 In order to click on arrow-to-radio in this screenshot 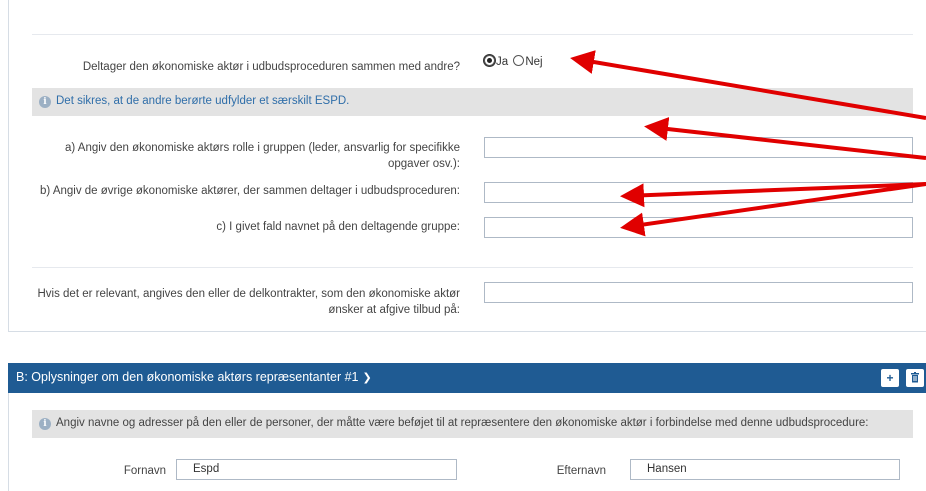, I will do `click(748, 85)`.